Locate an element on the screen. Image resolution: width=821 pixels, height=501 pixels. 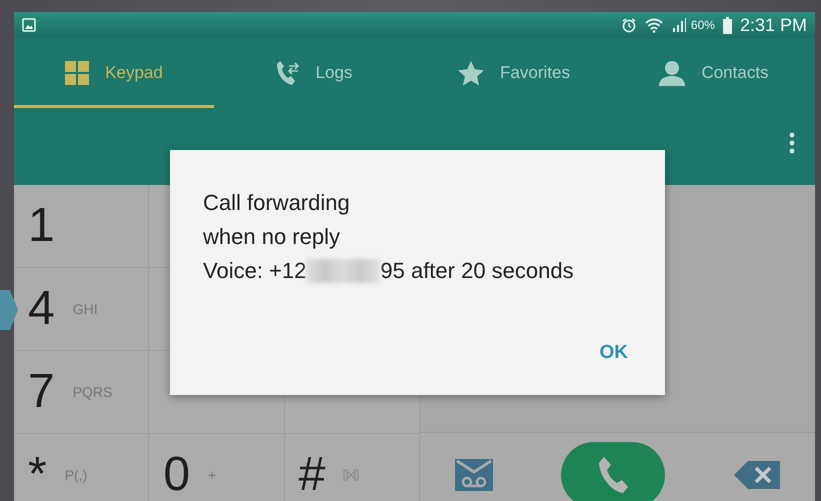
clock-time: 2:31 PM is located at coordinates (773, 25).